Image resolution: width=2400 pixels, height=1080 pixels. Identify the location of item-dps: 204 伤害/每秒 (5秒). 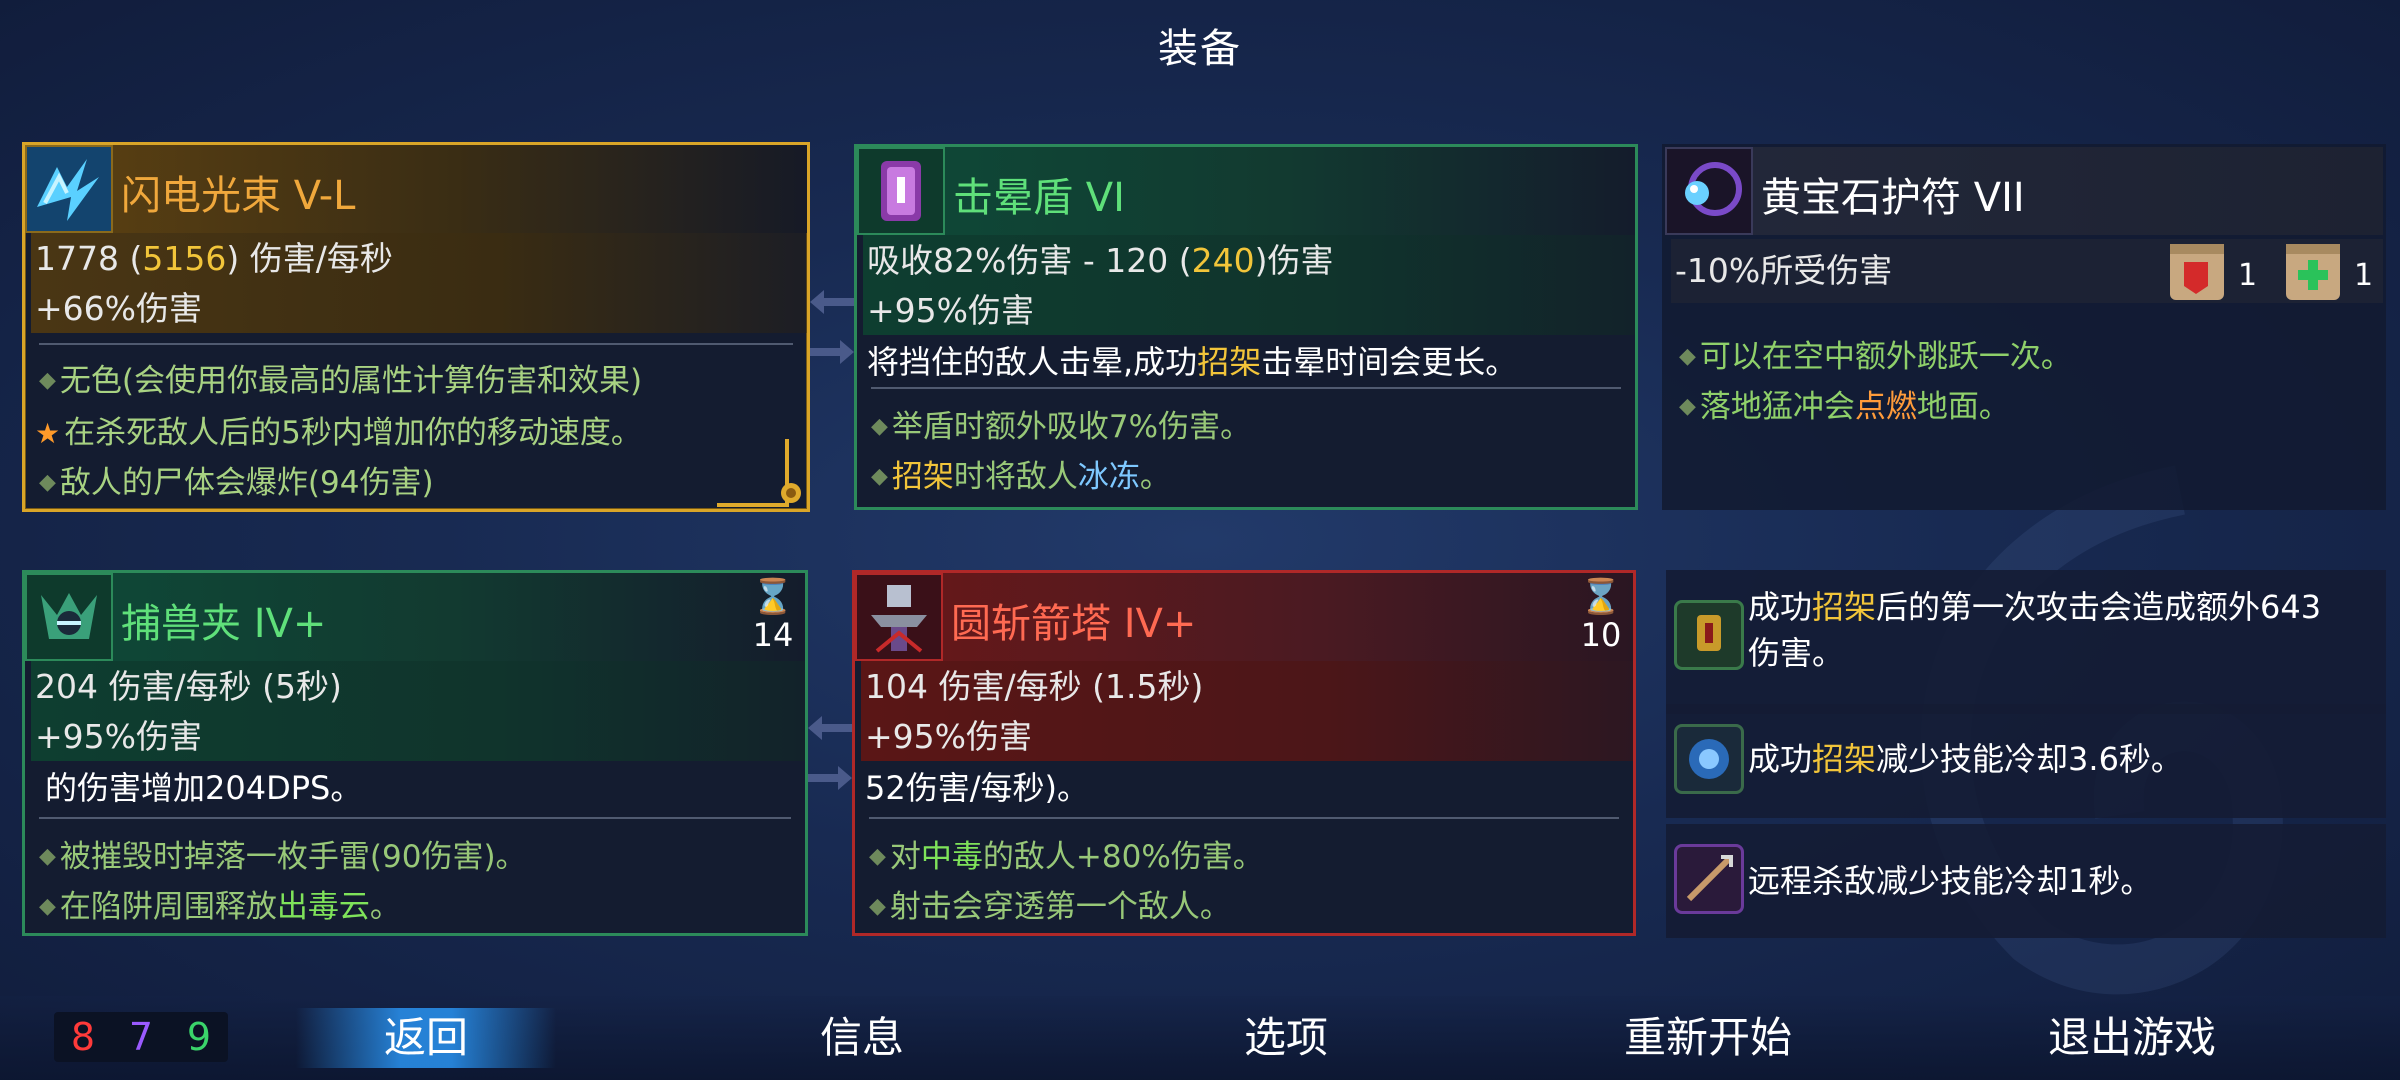
(418, 687).